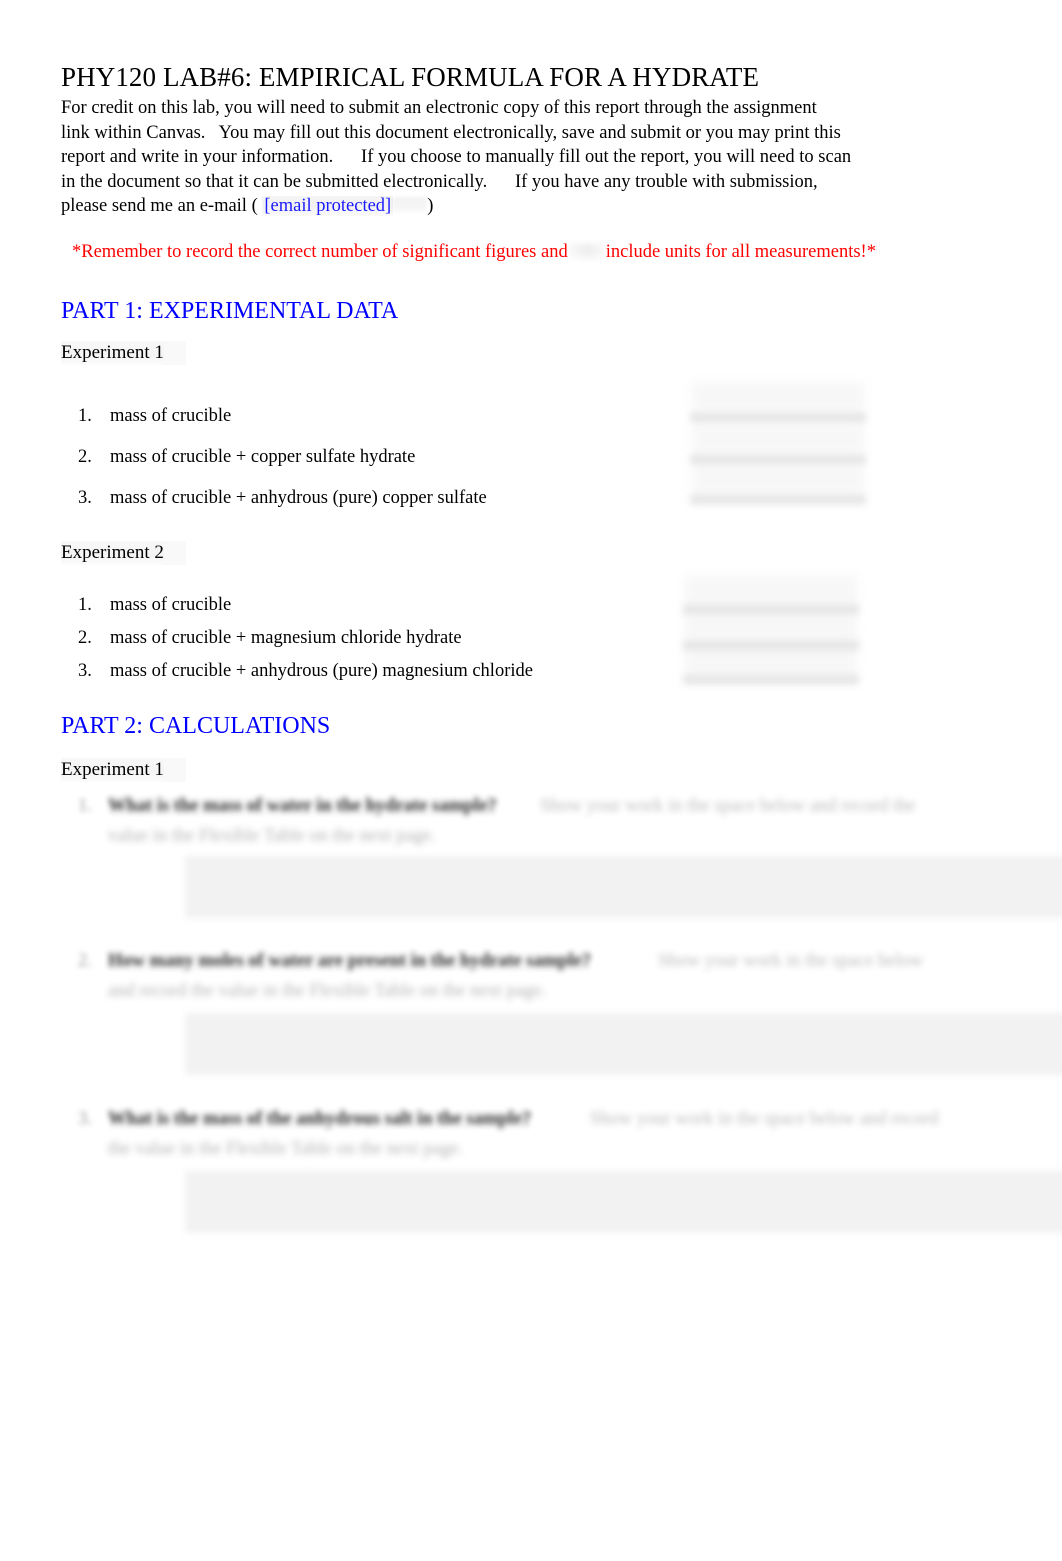 This screenshot has width=1062, height=1561. I want to click on experiment-1-label: Experiment 1, so click(112, 353).